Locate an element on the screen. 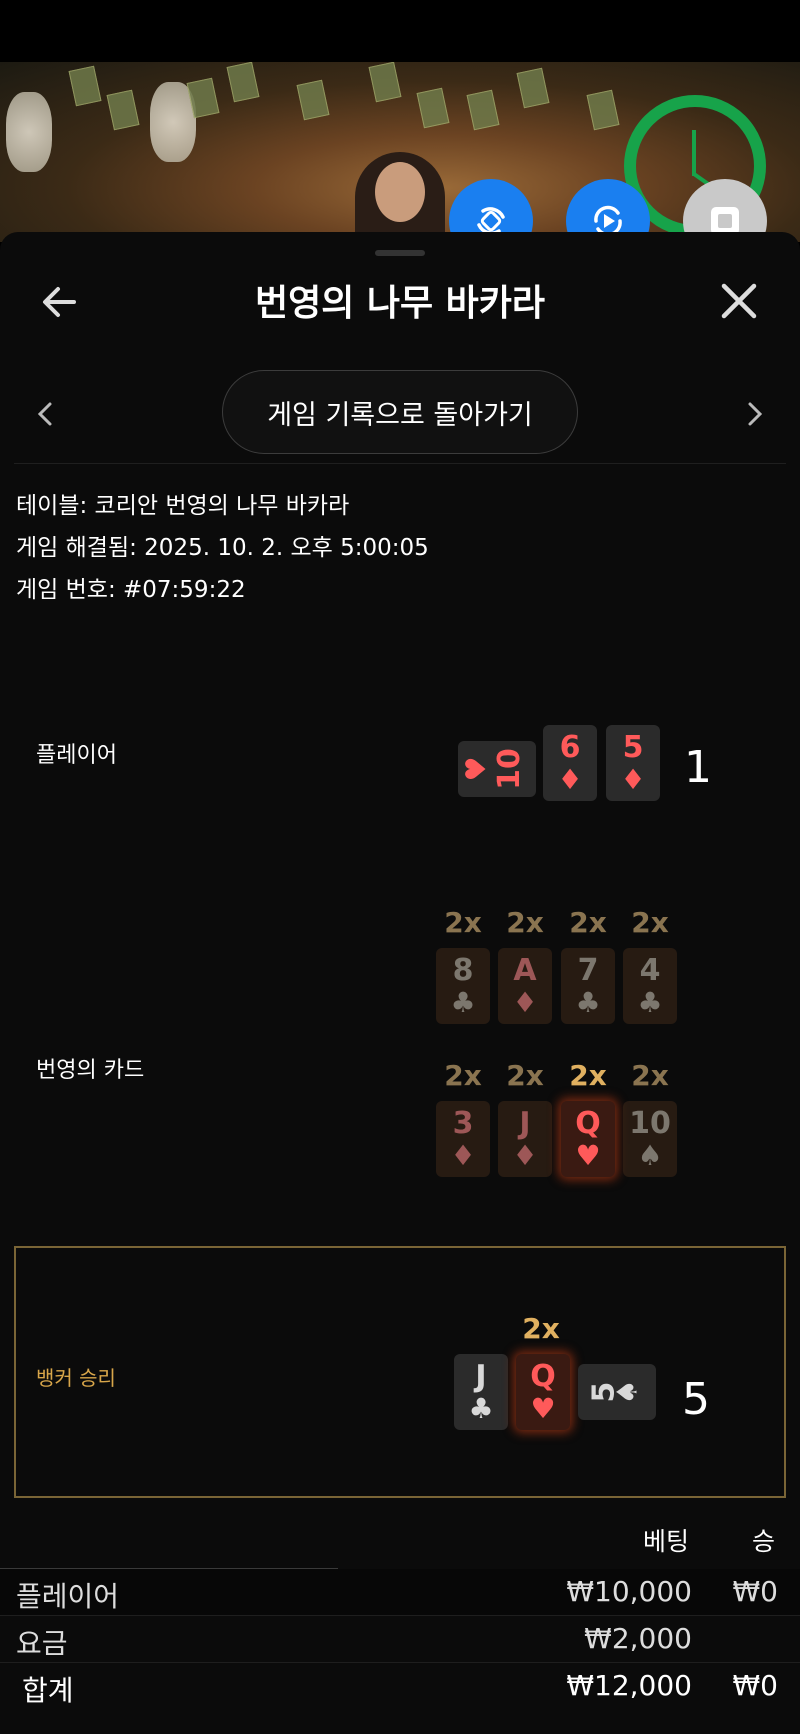 The width and height of the screenshot is (800, 1734). prosperity-card-highlighted: Q ♥ is located at coordinates (588, 1139).